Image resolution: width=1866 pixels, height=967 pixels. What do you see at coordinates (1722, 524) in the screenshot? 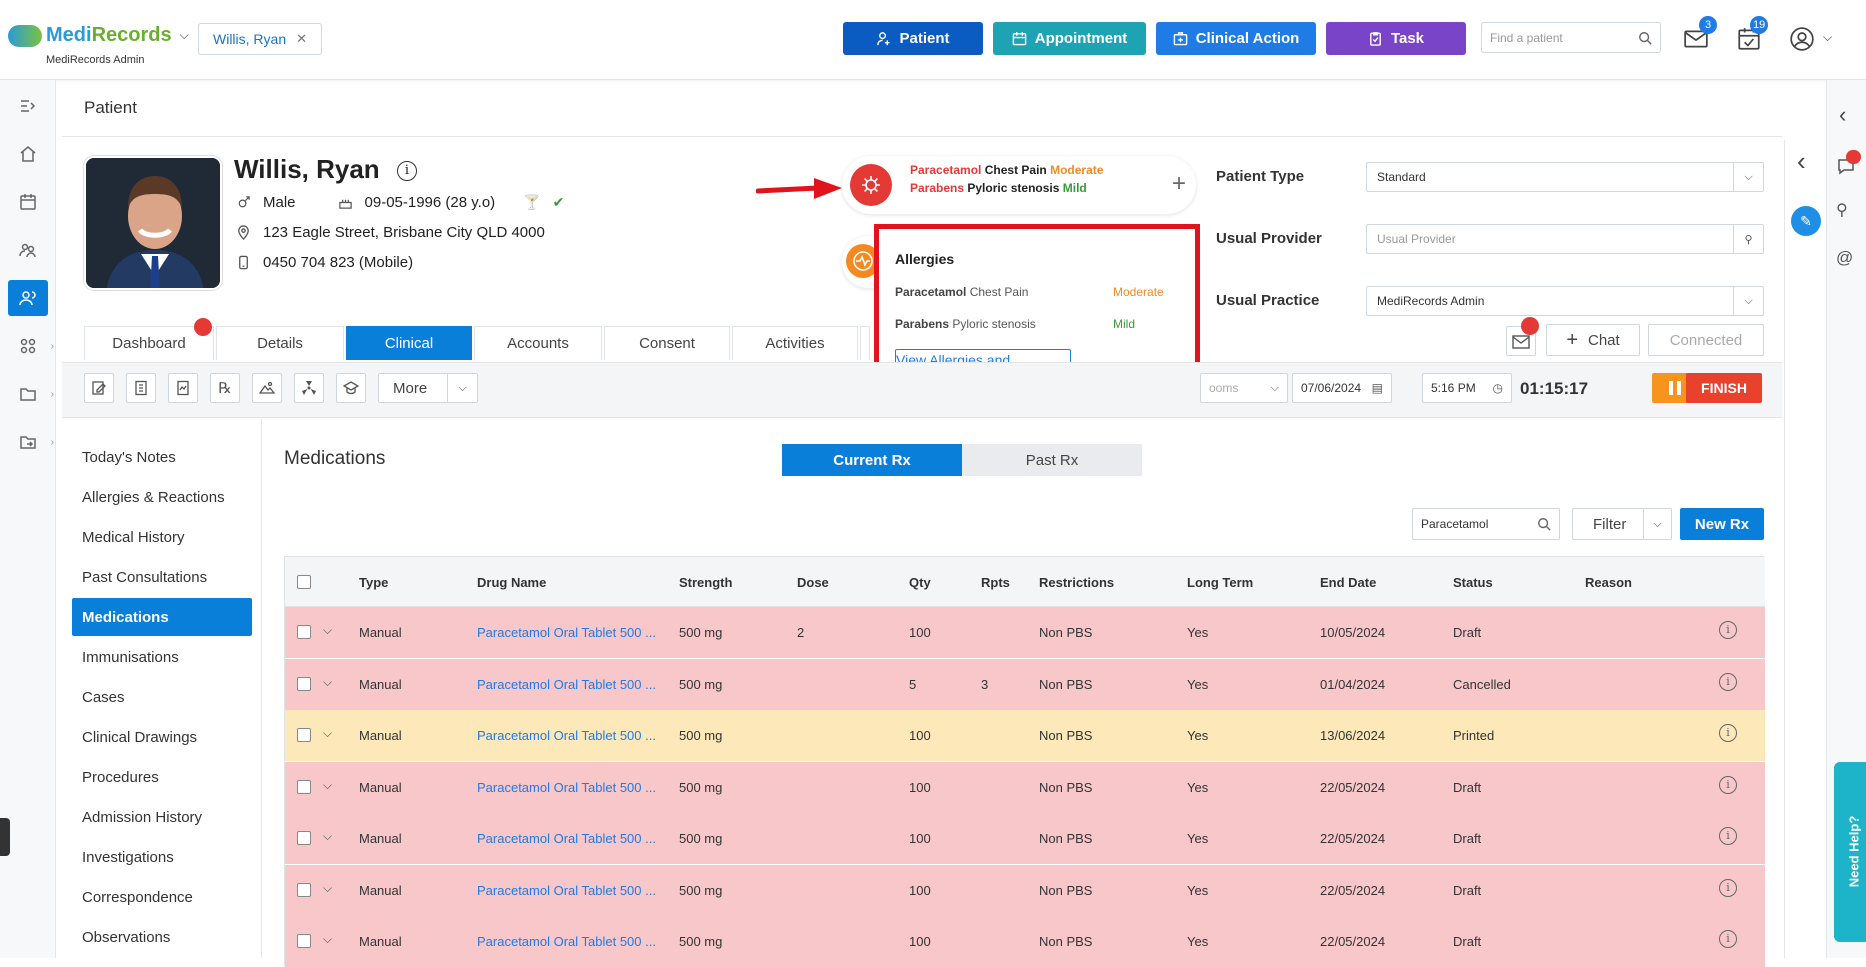
I see `new-rx-button: New Rx` at bounding box center [1722, 524].